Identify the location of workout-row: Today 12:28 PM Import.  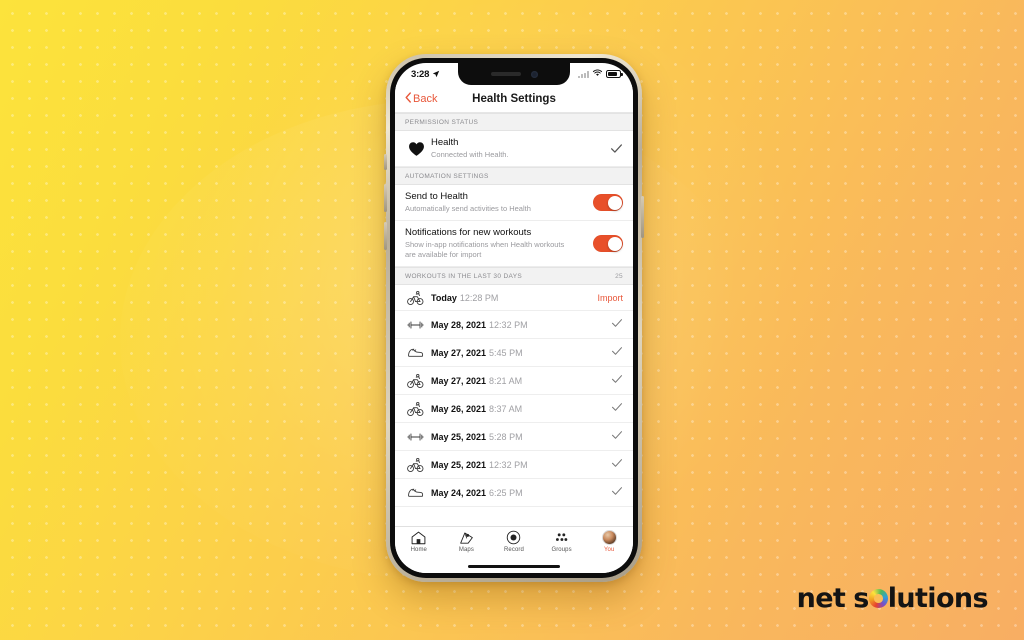
(514, 298).